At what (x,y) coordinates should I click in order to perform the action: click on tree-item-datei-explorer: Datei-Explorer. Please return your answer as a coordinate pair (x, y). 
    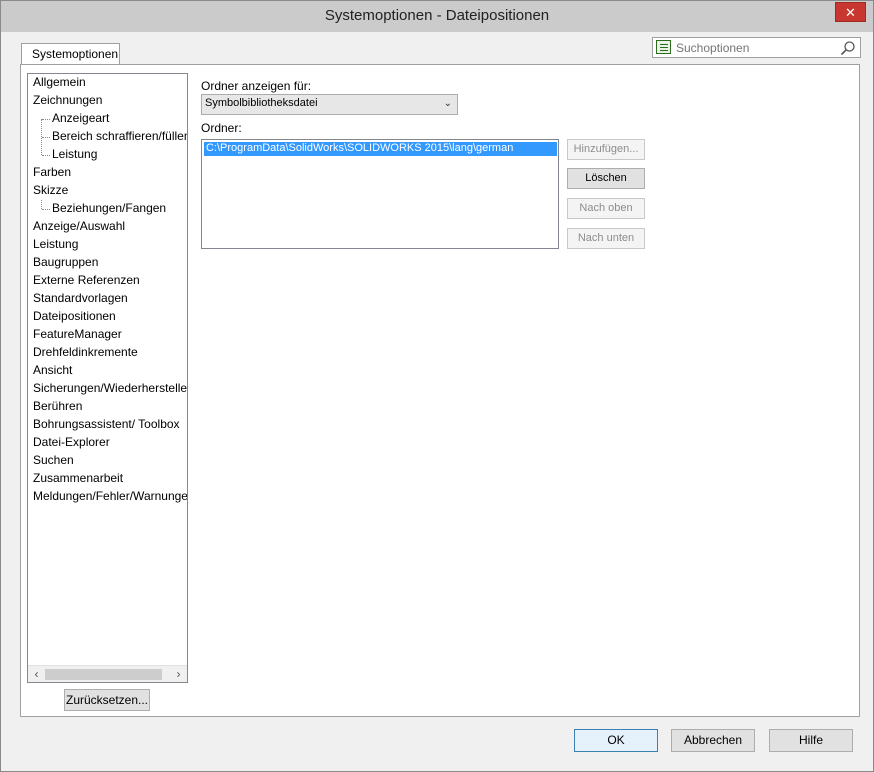
    Looking at the image, I should click on (110, 443).